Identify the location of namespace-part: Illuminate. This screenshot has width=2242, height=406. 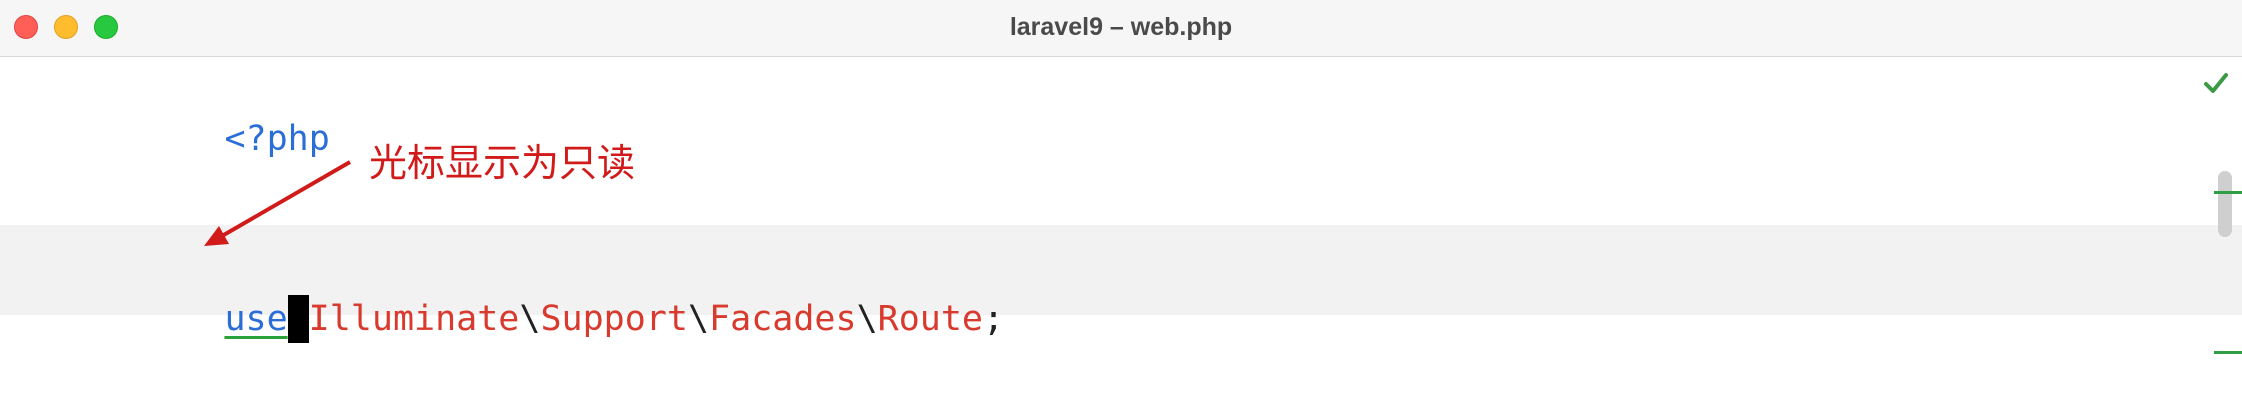
(414, 319).